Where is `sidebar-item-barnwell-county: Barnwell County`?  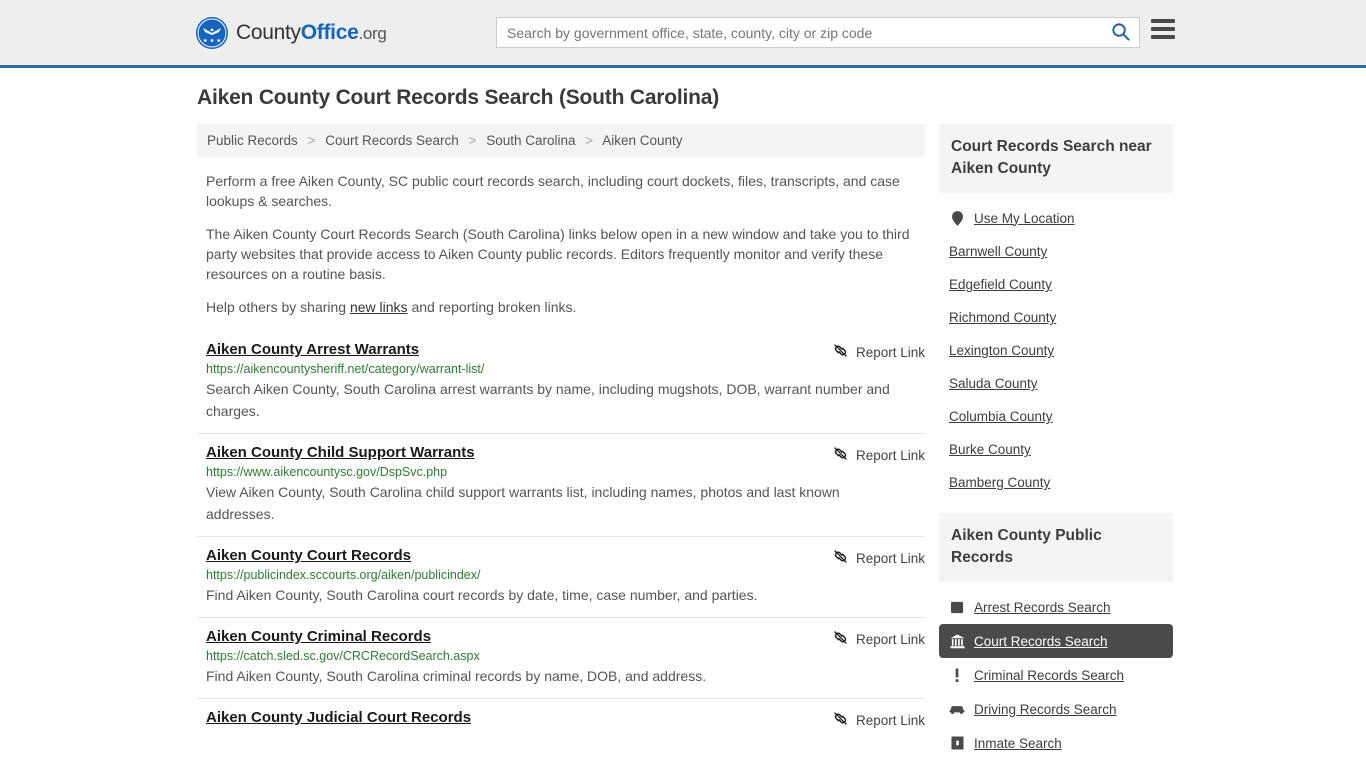 sidebar-item-barnwell-county: Barnwell County is located at coordinates (1056, 251).